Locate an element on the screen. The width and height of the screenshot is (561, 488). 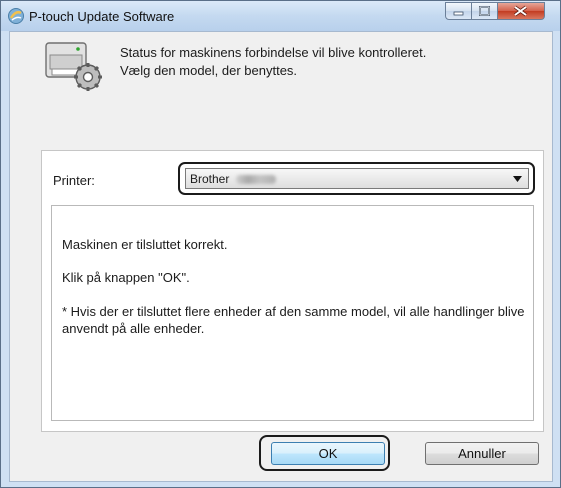
minimize-icon is located at coordinates (458, 13).